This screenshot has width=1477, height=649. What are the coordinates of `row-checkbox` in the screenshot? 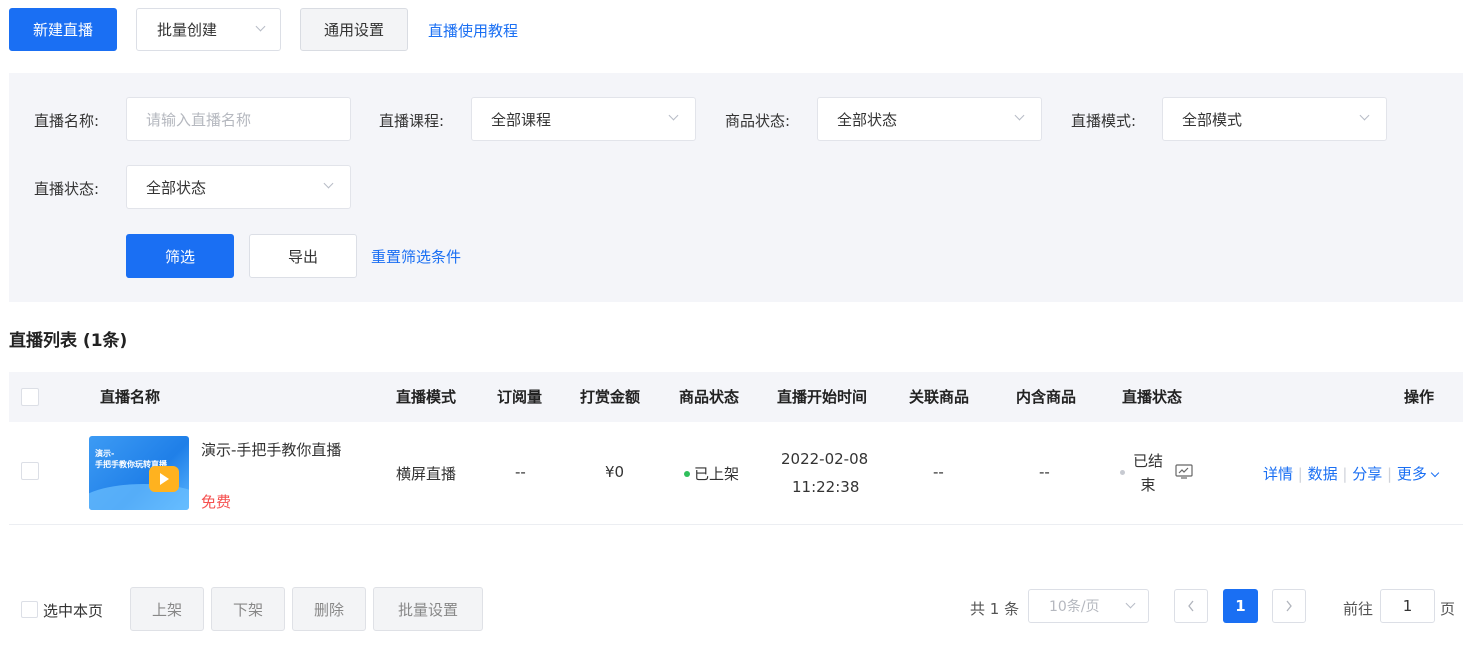 It's located at (30, 471).